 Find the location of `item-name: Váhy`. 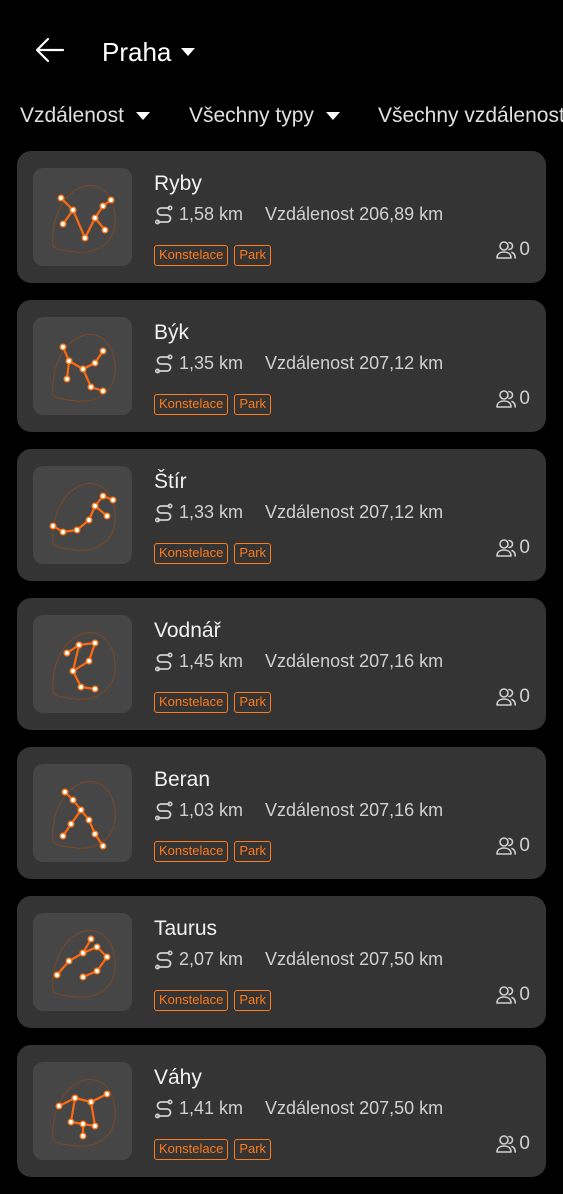

item-name: Váhy is located at coordinates (178, 1077).